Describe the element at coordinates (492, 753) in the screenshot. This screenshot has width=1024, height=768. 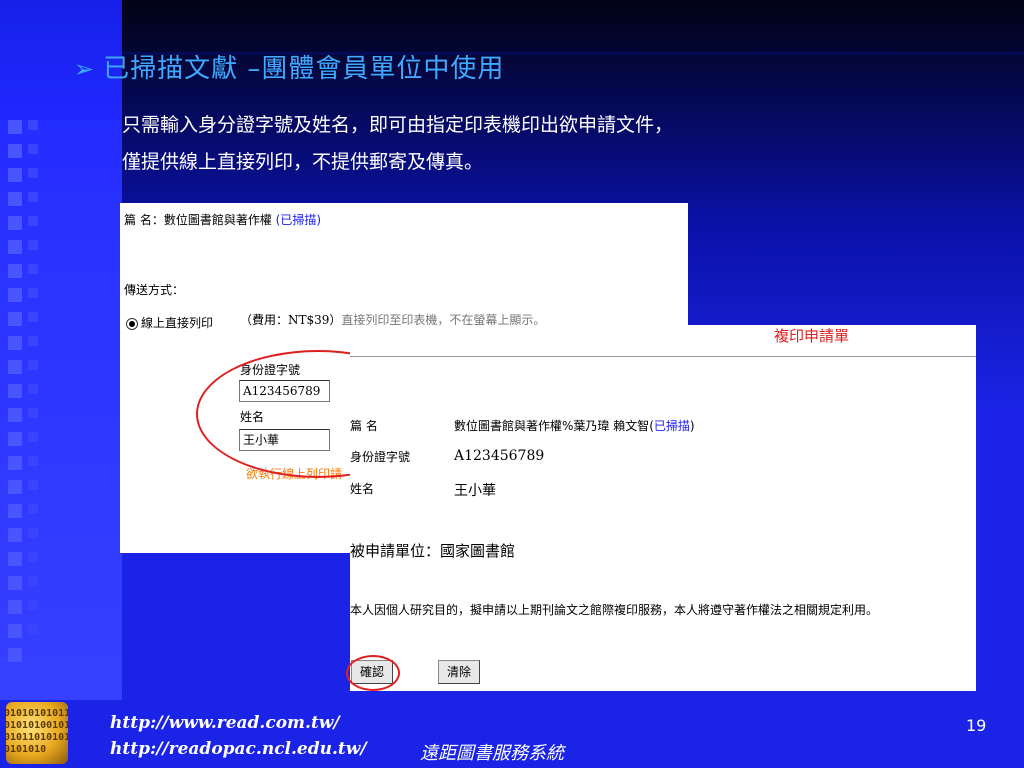
I see `system-name: 遠距圖書服務系統` at that location.